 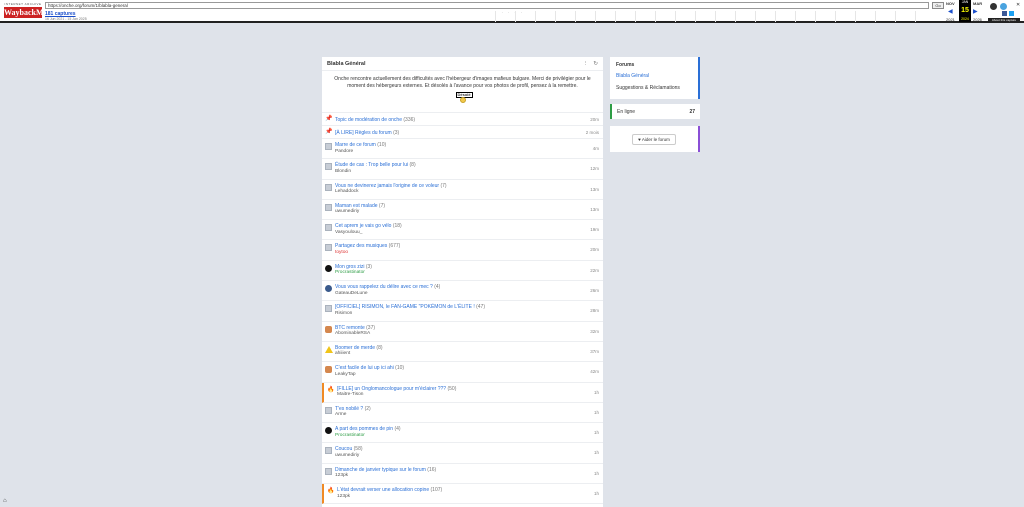 I want to click on topic-reply-count: (8), so click(x=379, y=347).